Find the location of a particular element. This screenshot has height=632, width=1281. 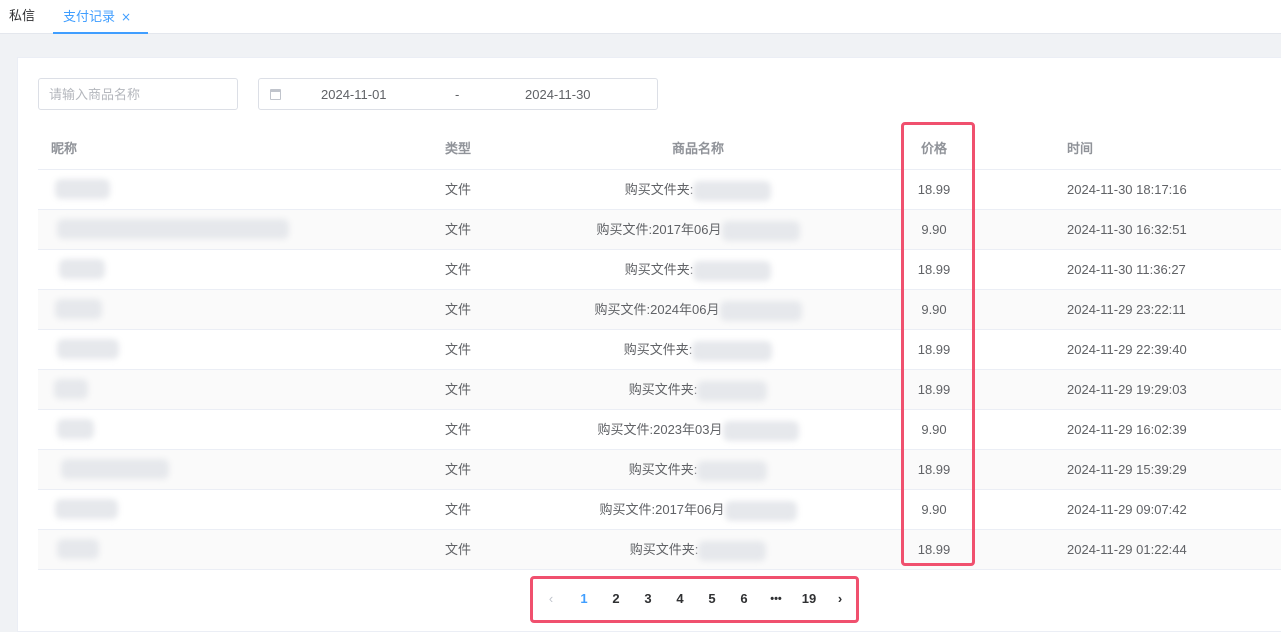

table-row: 文件 购买文件夹: 18.99 2024-11-29 01:22:44 is located at coordinates (659, 550).